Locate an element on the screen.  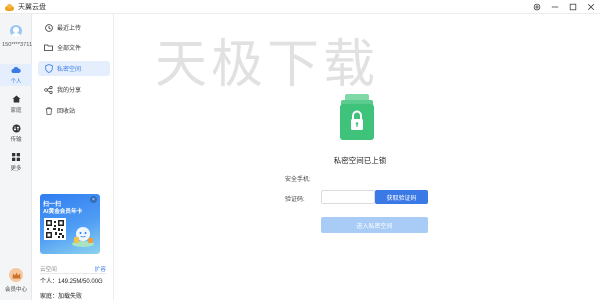
sidebar-item-label: 最近上传 is located at coordinates (69, 29).